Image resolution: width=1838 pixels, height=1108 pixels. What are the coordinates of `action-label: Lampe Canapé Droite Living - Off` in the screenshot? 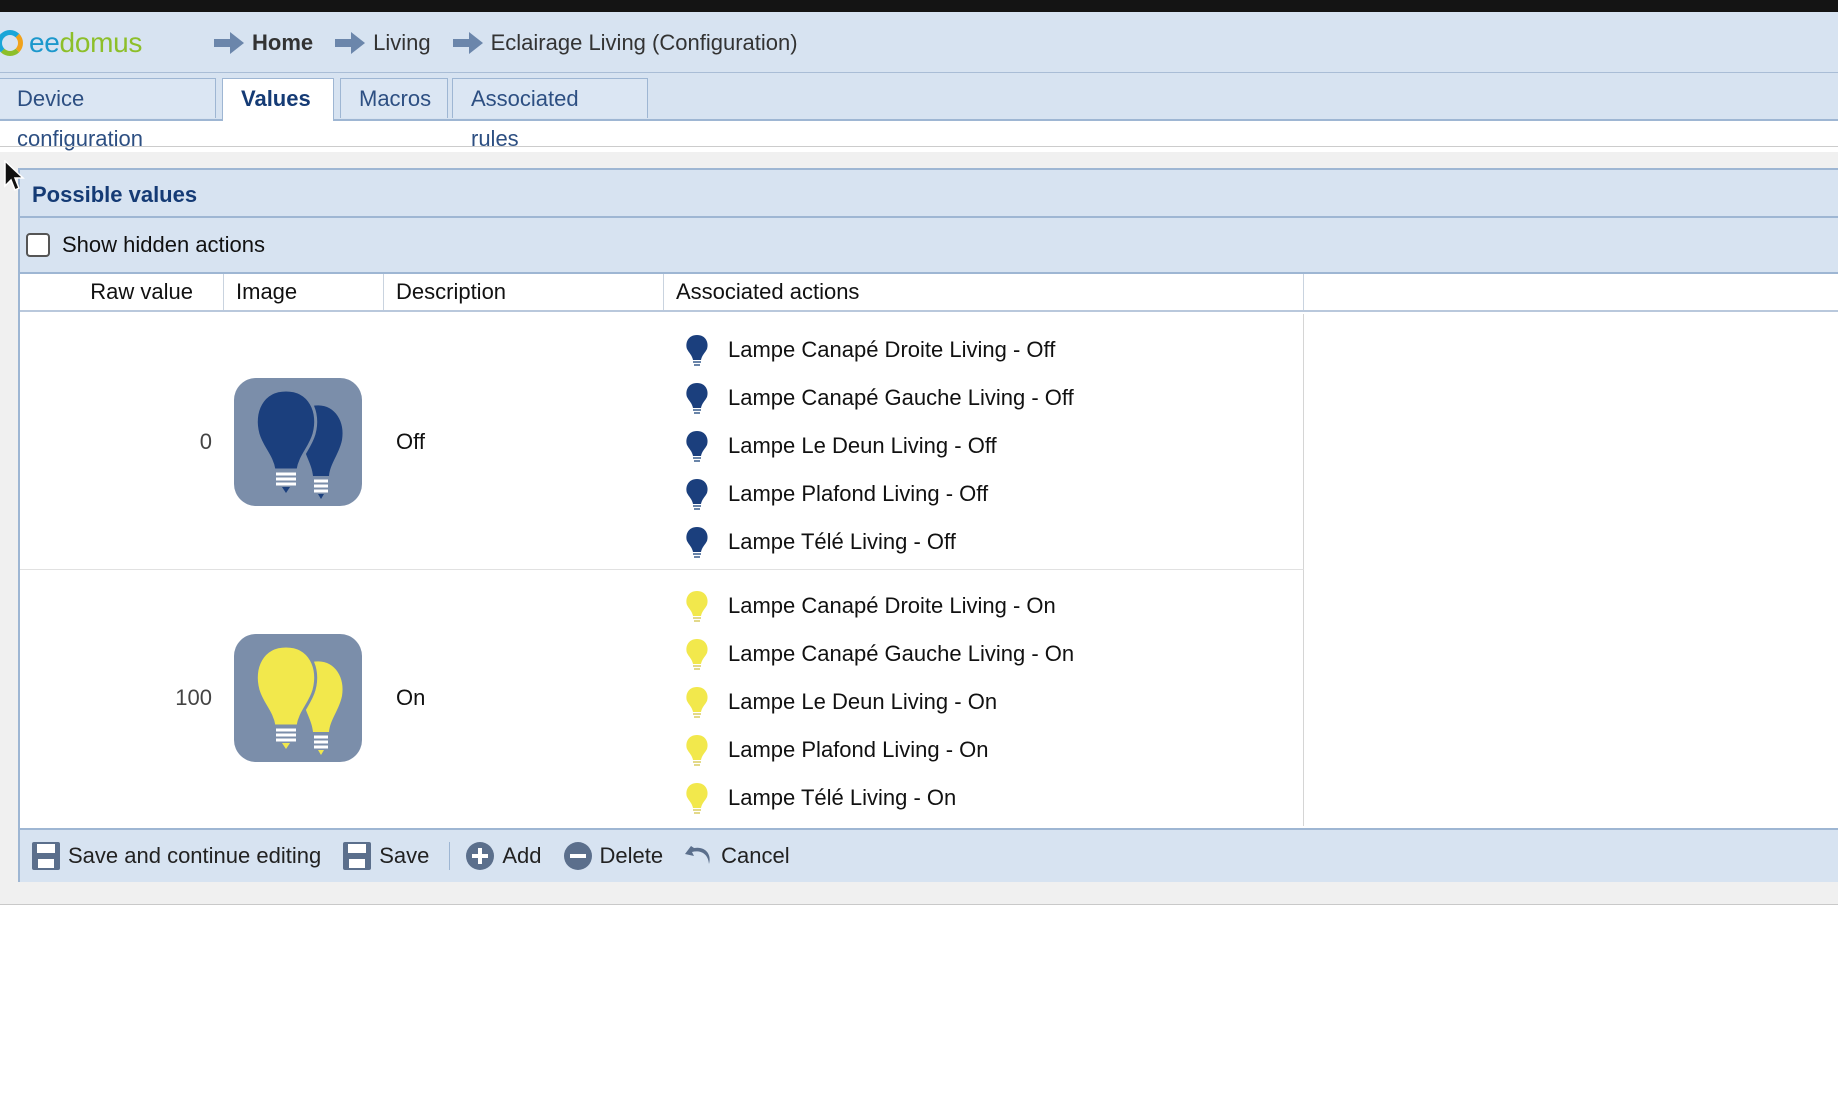 It's located at (892, 349).